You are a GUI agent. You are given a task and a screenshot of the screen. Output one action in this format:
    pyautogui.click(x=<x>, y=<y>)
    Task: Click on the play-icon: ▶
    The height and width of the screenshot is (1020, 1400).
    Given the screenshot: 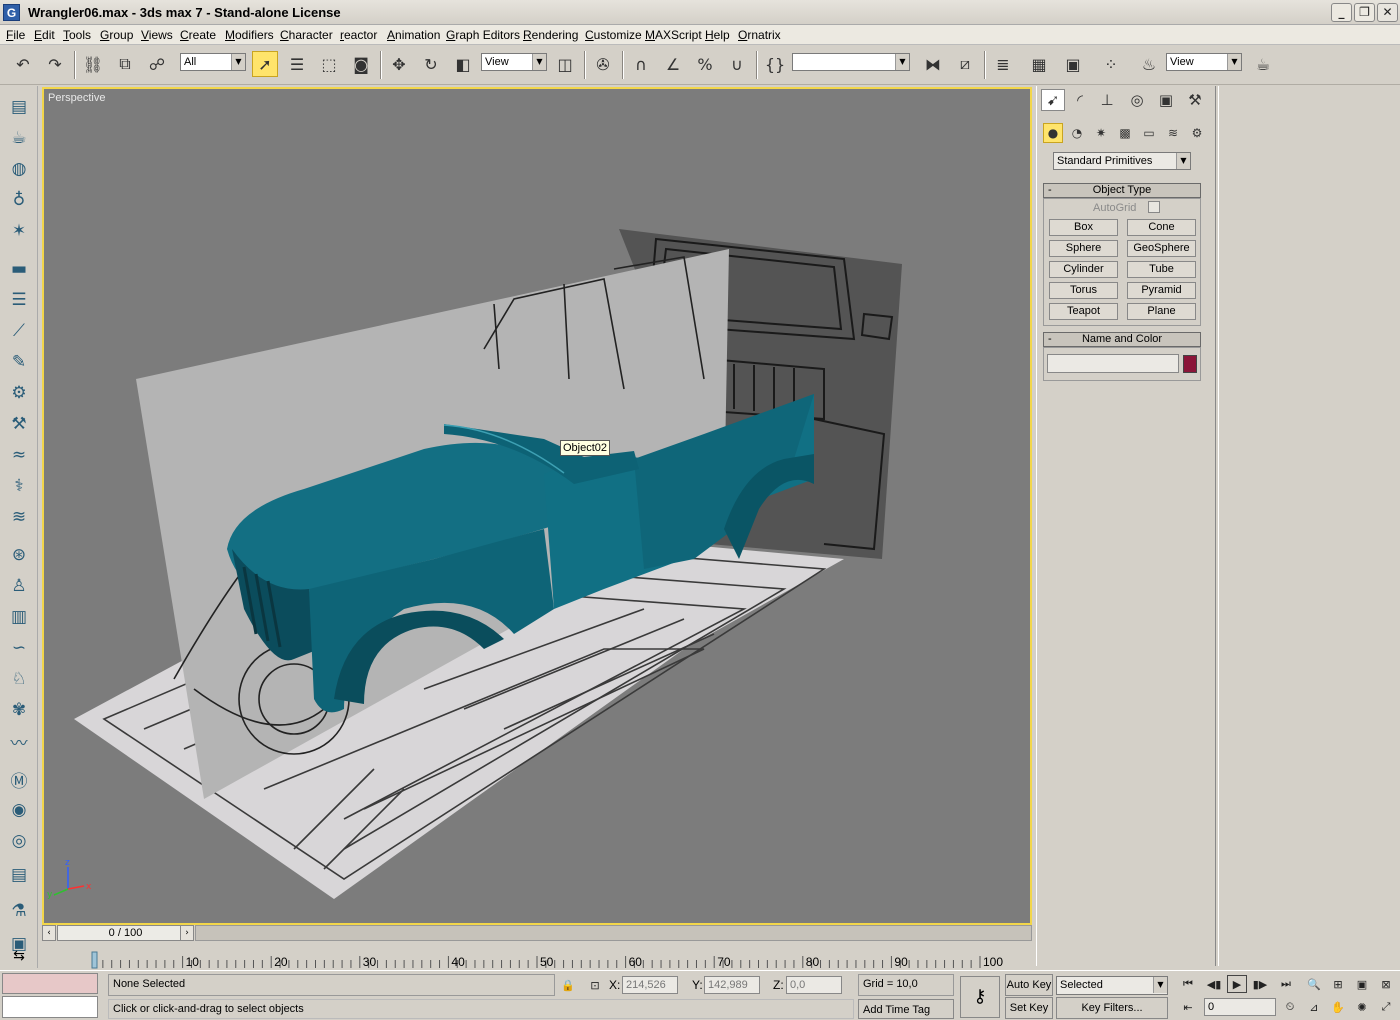 What is the action you would take?
    pyautogui.click(x=1237, y=984)
    